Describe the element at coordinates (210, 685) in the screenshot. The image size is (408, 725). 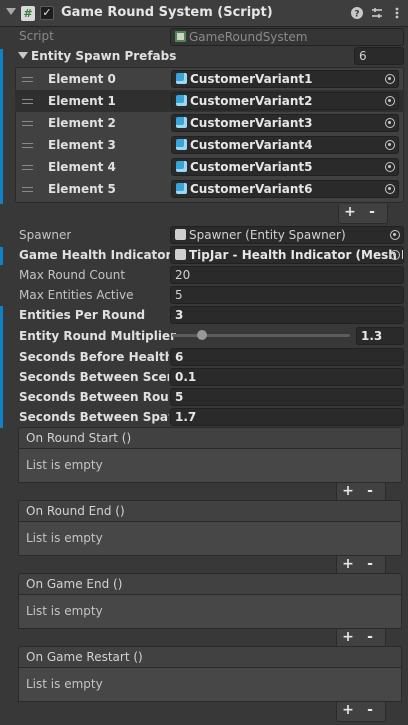
I see `on-game-restart-event-list: List is empty` at that location.